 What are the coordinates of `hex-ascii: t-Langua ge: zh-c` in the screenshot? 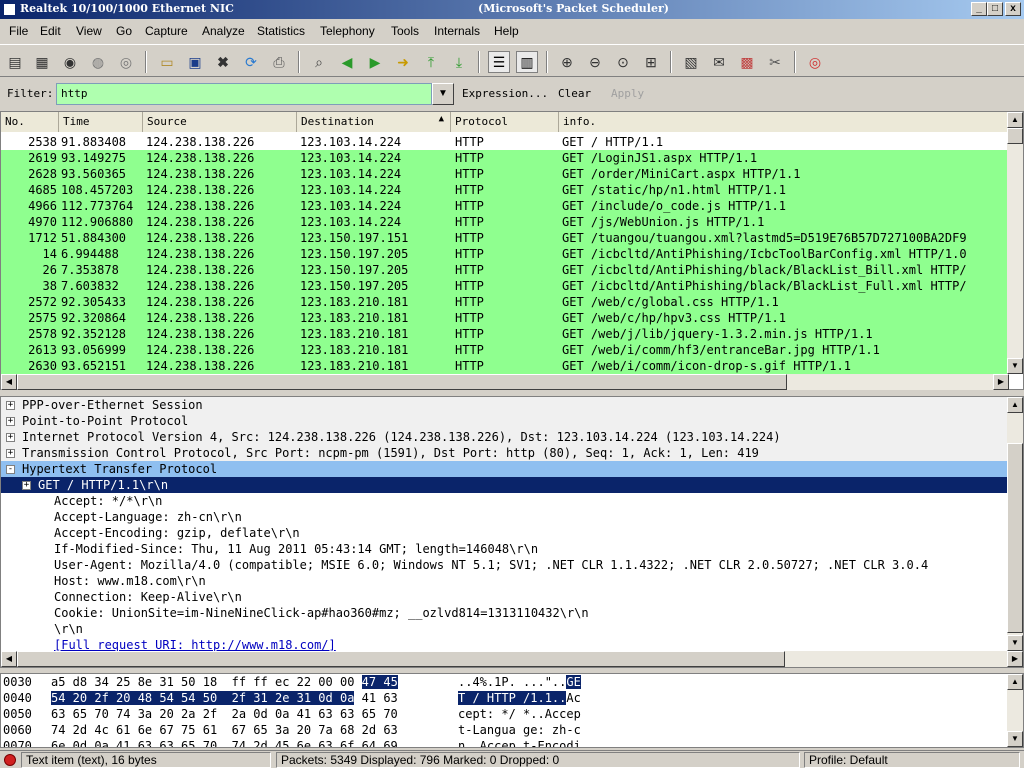 It's located at (519, 730).